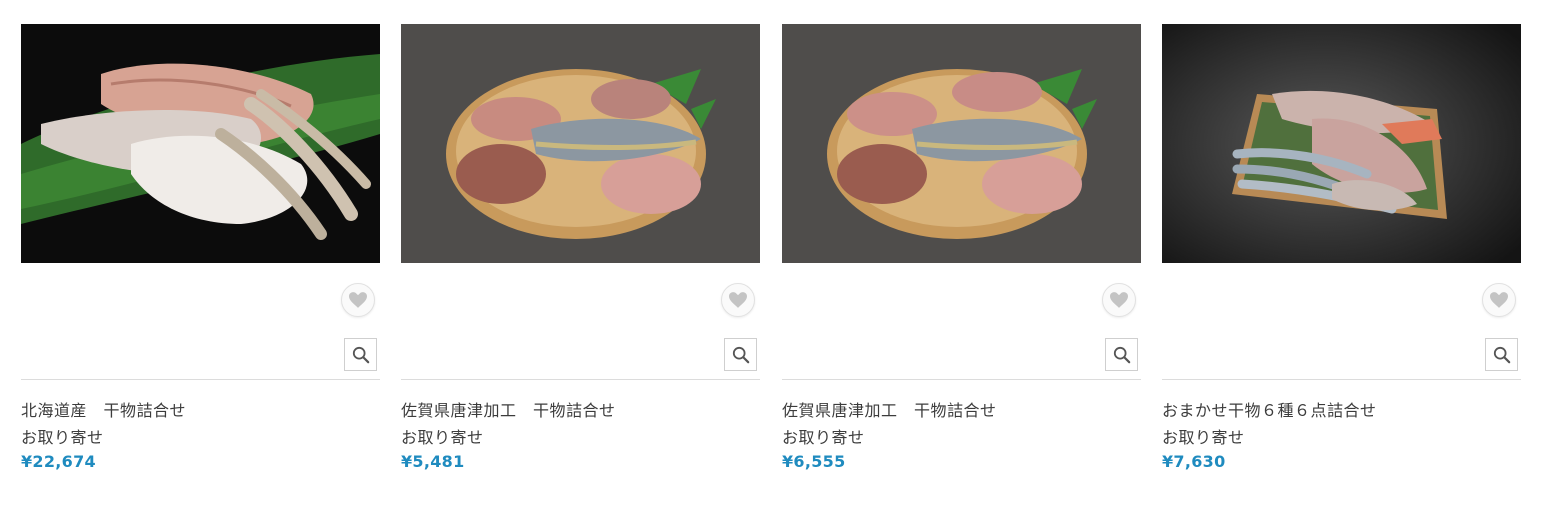 The height and width of the screenshot is (511, 1542). I want to click on product-name-line1: おまかせ干物６種６点詰合せ, so click(1269, 410).